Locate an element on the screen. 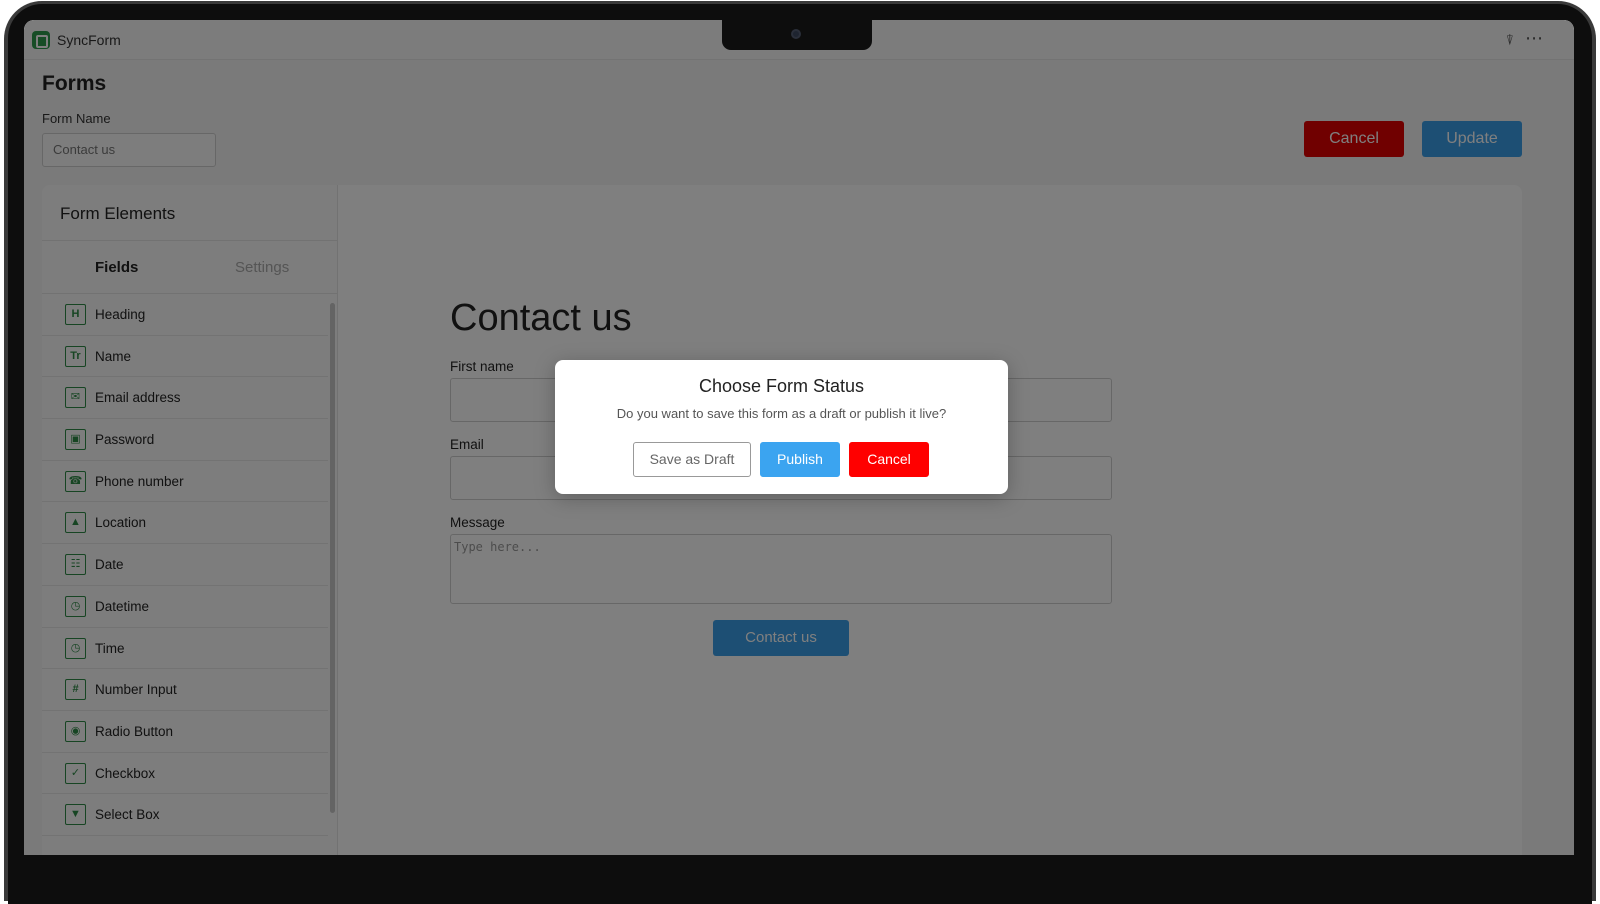  camera-icon is located at coordinates (796, 34).